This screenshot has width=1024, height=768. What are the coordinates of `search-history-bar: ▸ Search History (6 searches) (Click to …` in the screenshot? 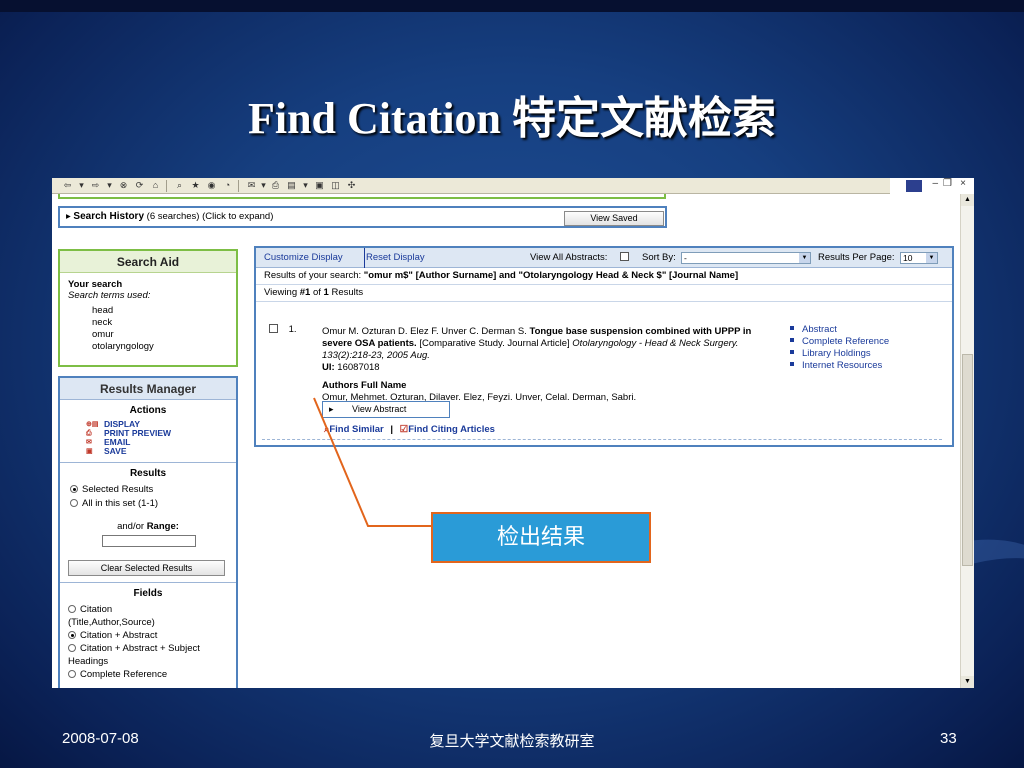 It's located at (362, 217).